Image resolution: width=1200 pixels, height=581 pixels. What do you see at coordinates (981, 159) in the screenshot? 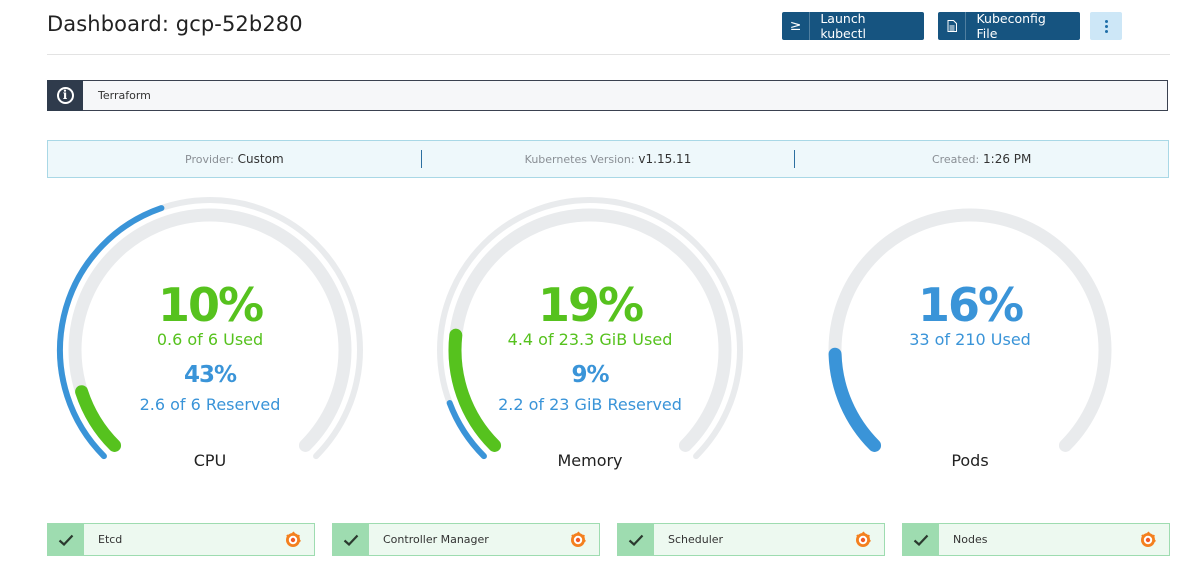
I see `meta-created: Created: 1:26 PM` at bounding box center [981, 159].